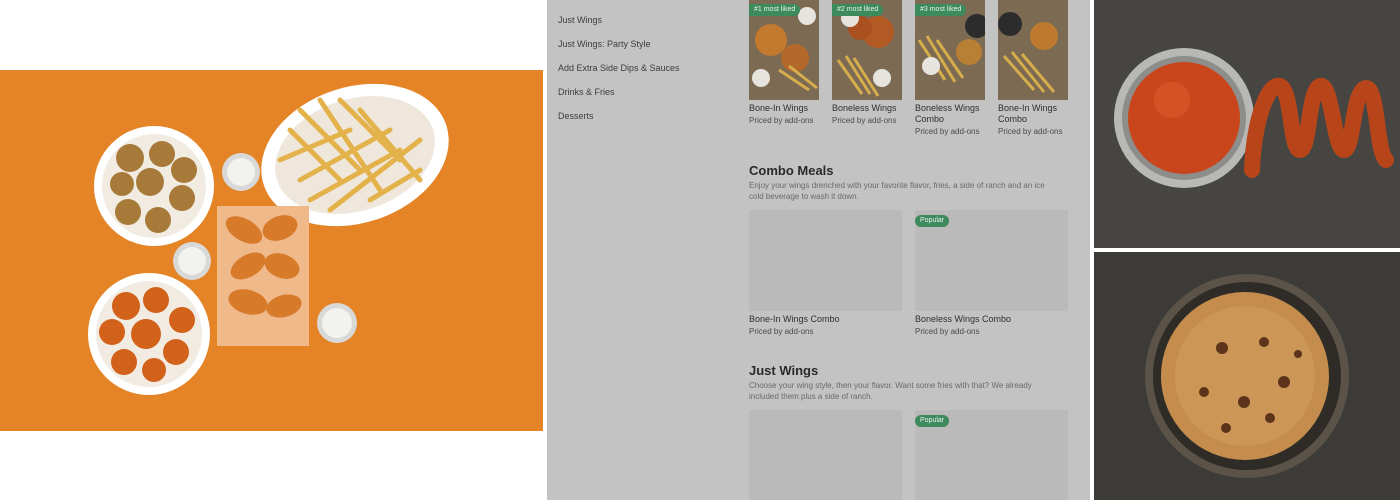  I want to click on most-liked-badge: #1 most liked, so click(775, 10).